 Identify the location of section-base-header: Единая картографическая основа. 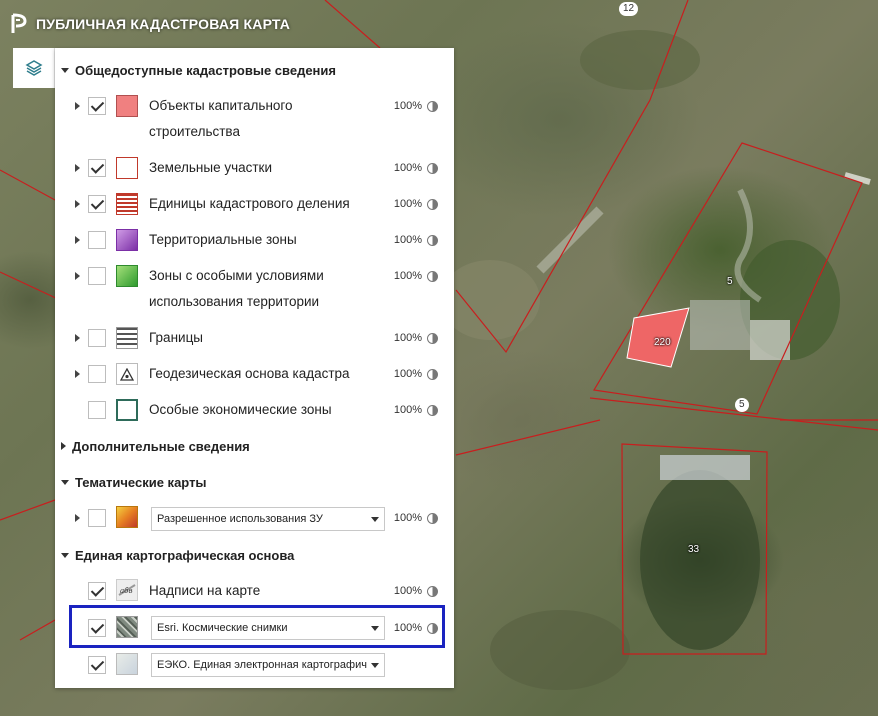
(177, 555).